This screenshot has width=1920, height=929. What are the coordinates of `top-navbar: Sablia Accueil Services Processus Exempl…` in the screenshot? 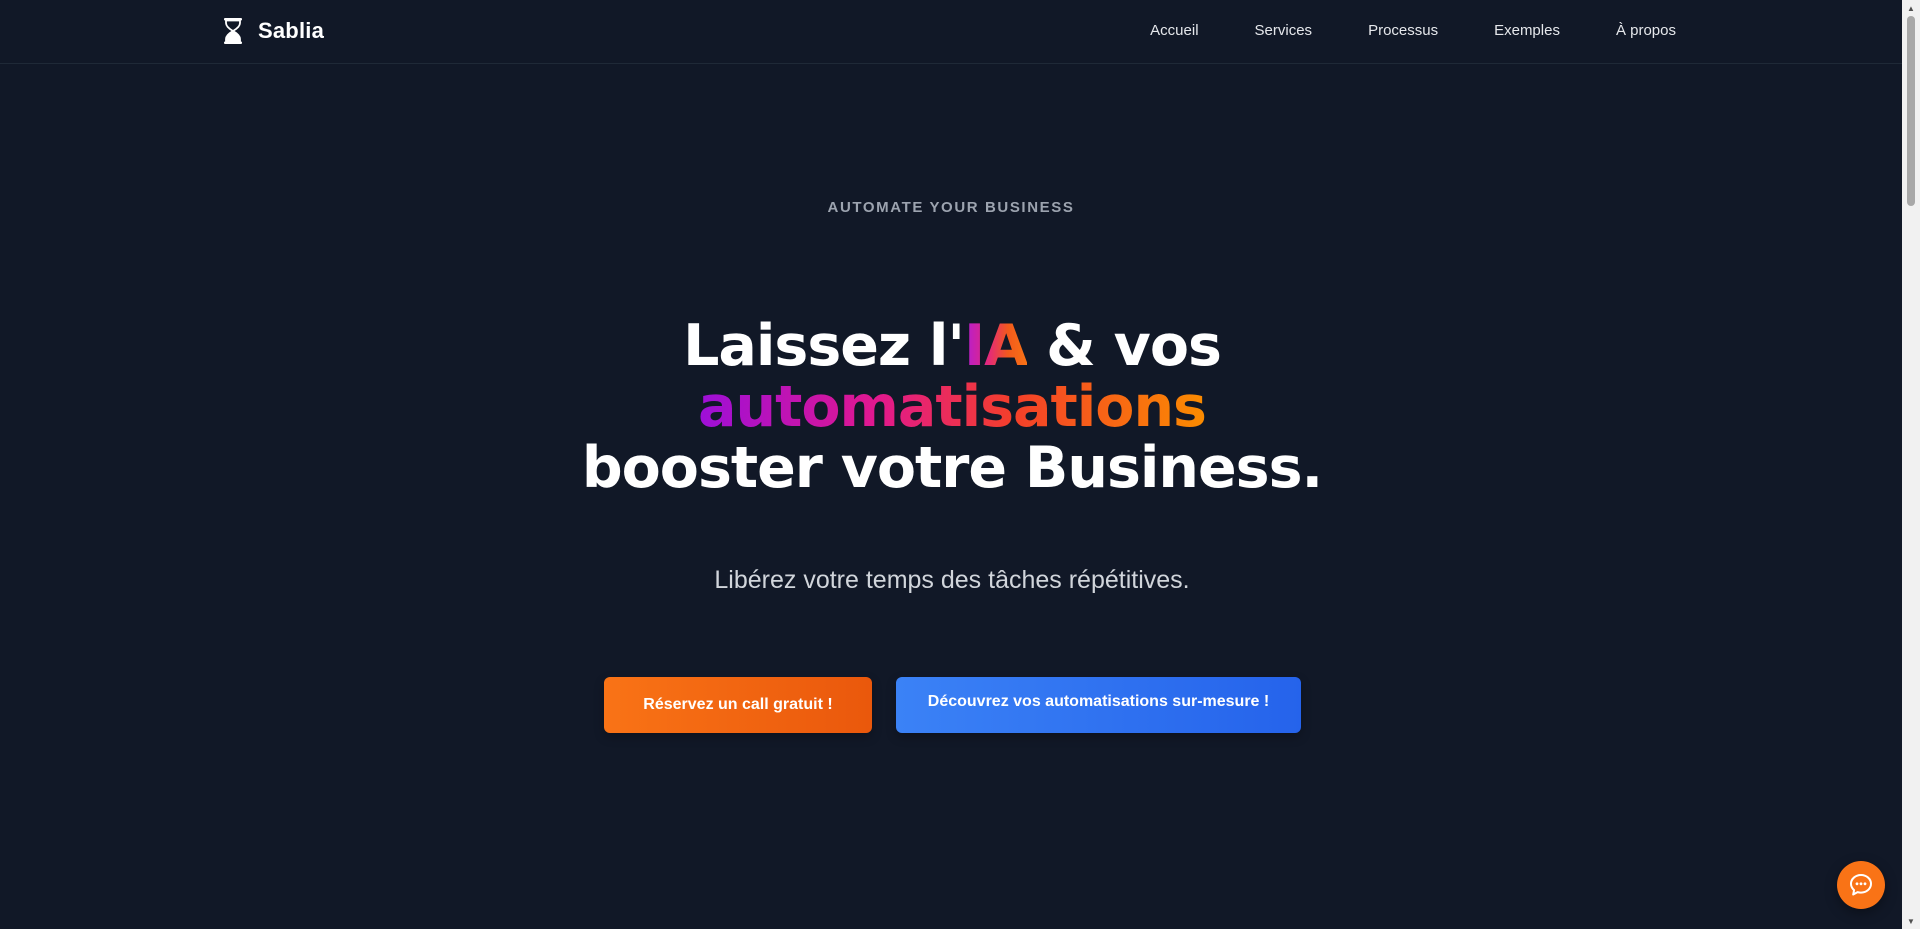 It's located at (951, 32).